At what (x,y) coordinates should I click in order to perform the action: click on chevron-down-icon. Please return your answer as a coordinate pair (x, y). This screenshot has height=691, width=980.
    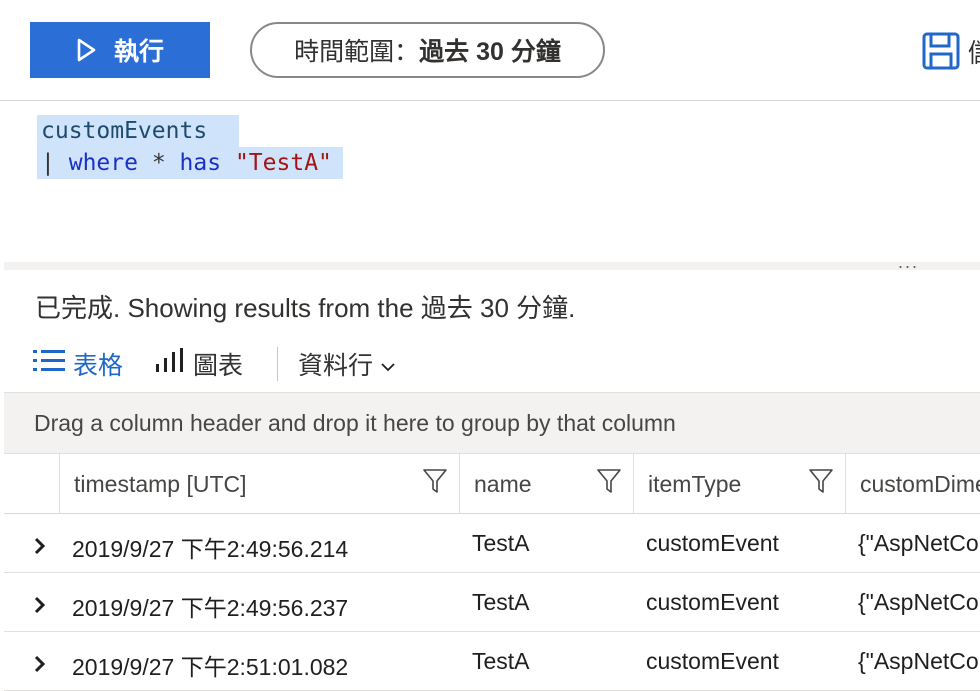
    Looking at the image, I should click on (388, 364).